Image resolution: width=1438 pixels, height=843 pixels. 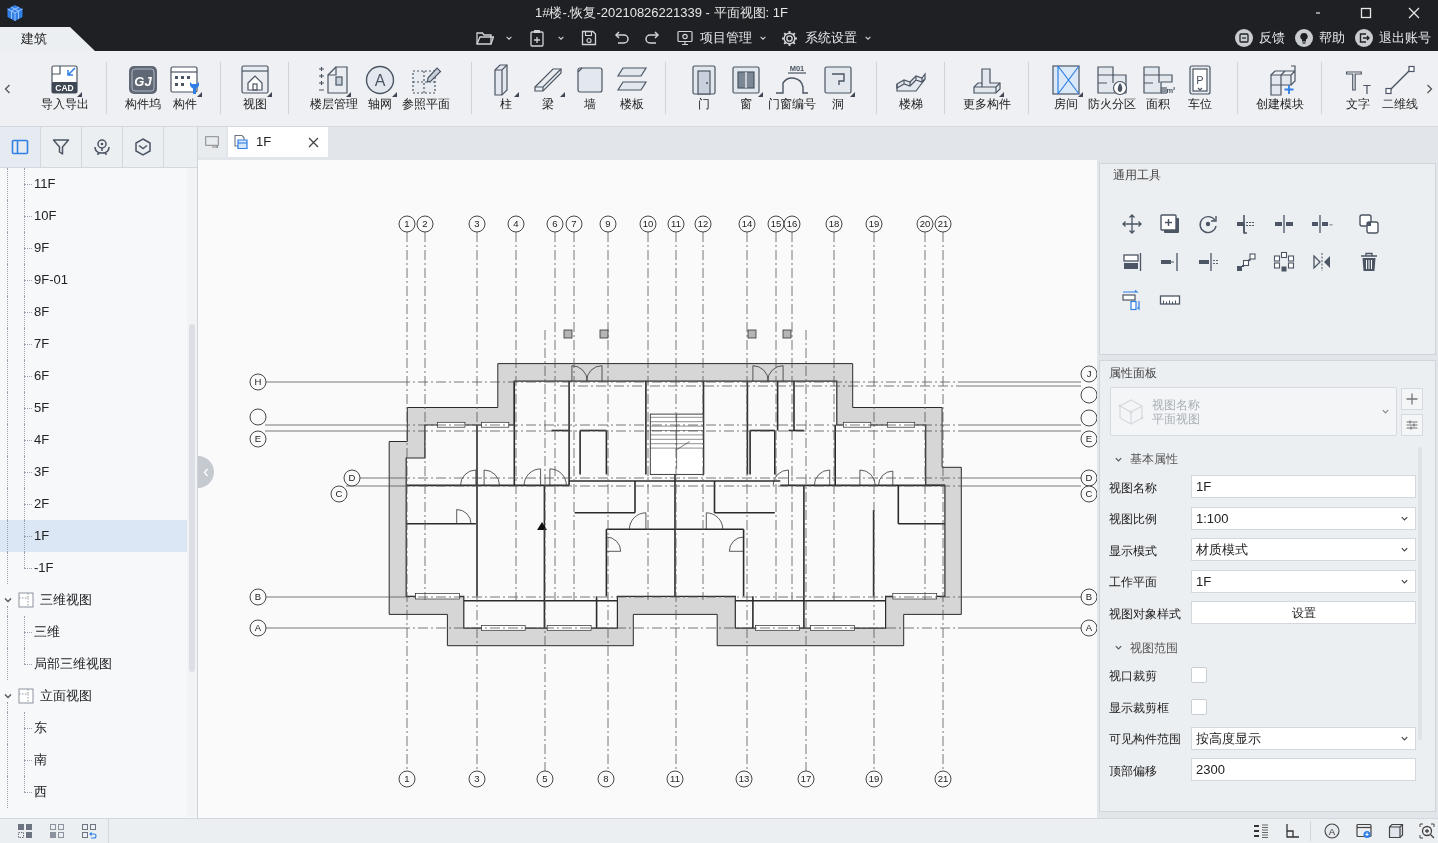 What do you see at coordinates (1208, 262) in the screenshot?
I see `trim-bar-icon` at bounding box center [1208, 262].